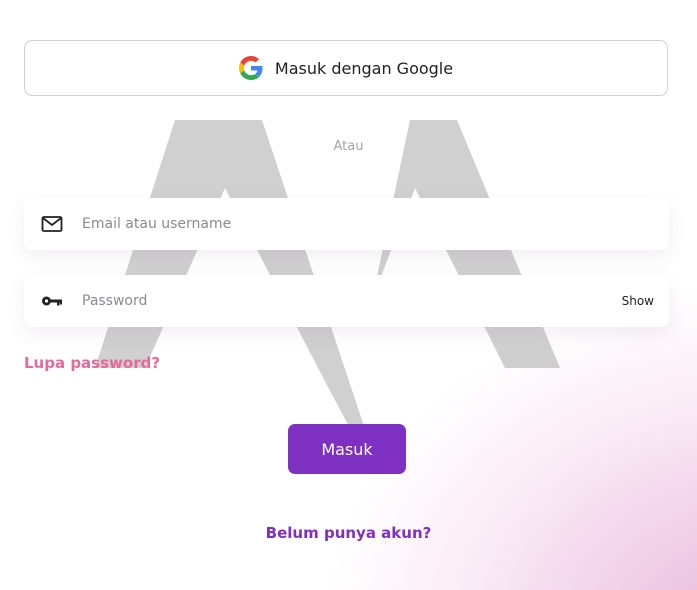 This screenshot has width=697, height=590. I want to click on email-input, so click(374, 224).